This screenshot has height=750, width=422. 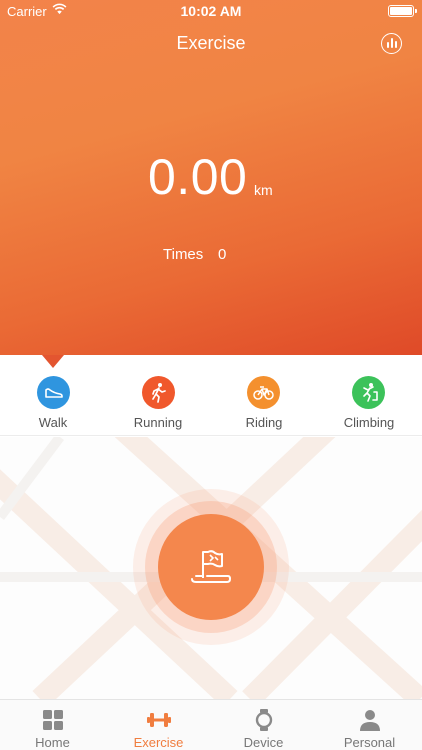 What do you see at coordinates (53, 422) in the screenshot?
I see `mode-label-walk: Walk` at bounding box center [53, 422].